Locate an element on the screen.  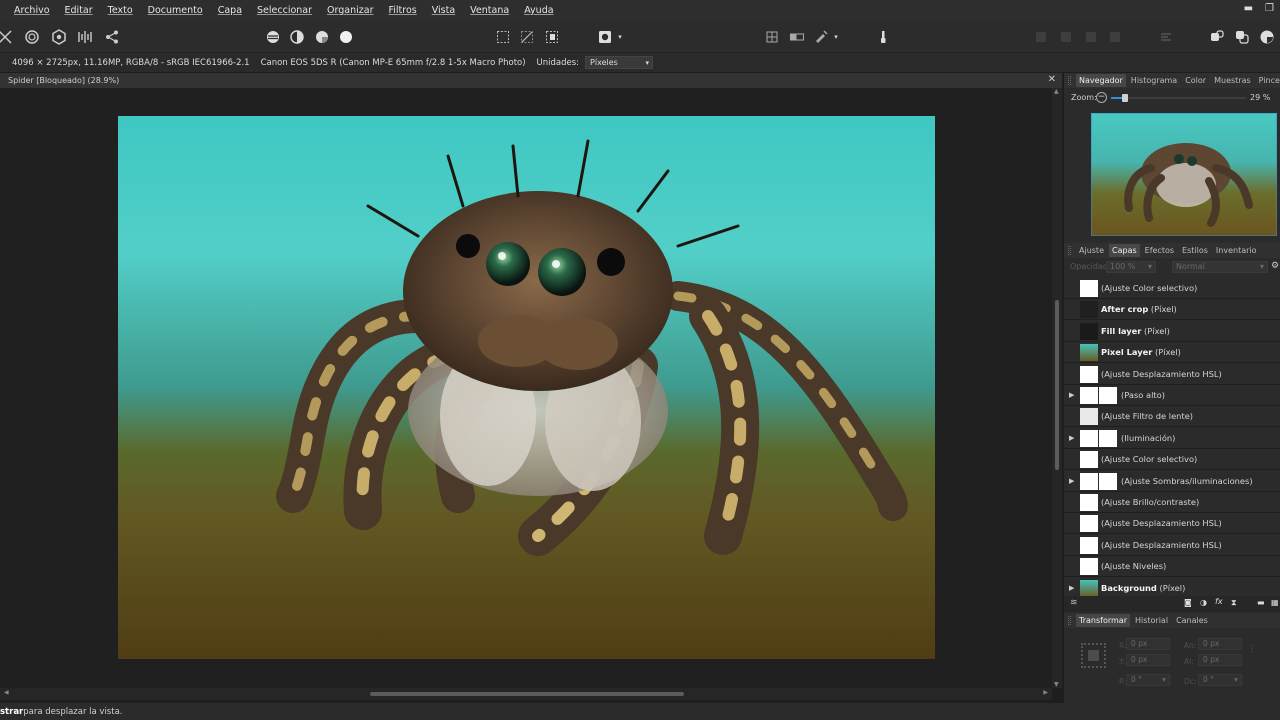
menu-editar: Editar is located at coordinates (79, 10).